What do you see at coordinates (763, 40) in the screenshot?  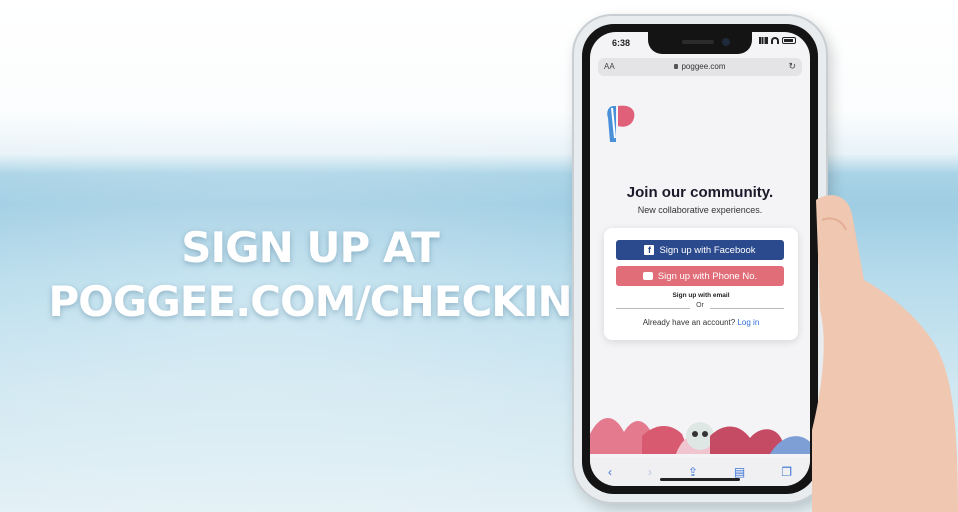 I see `signal-icon` at bounding box center [763, 40].